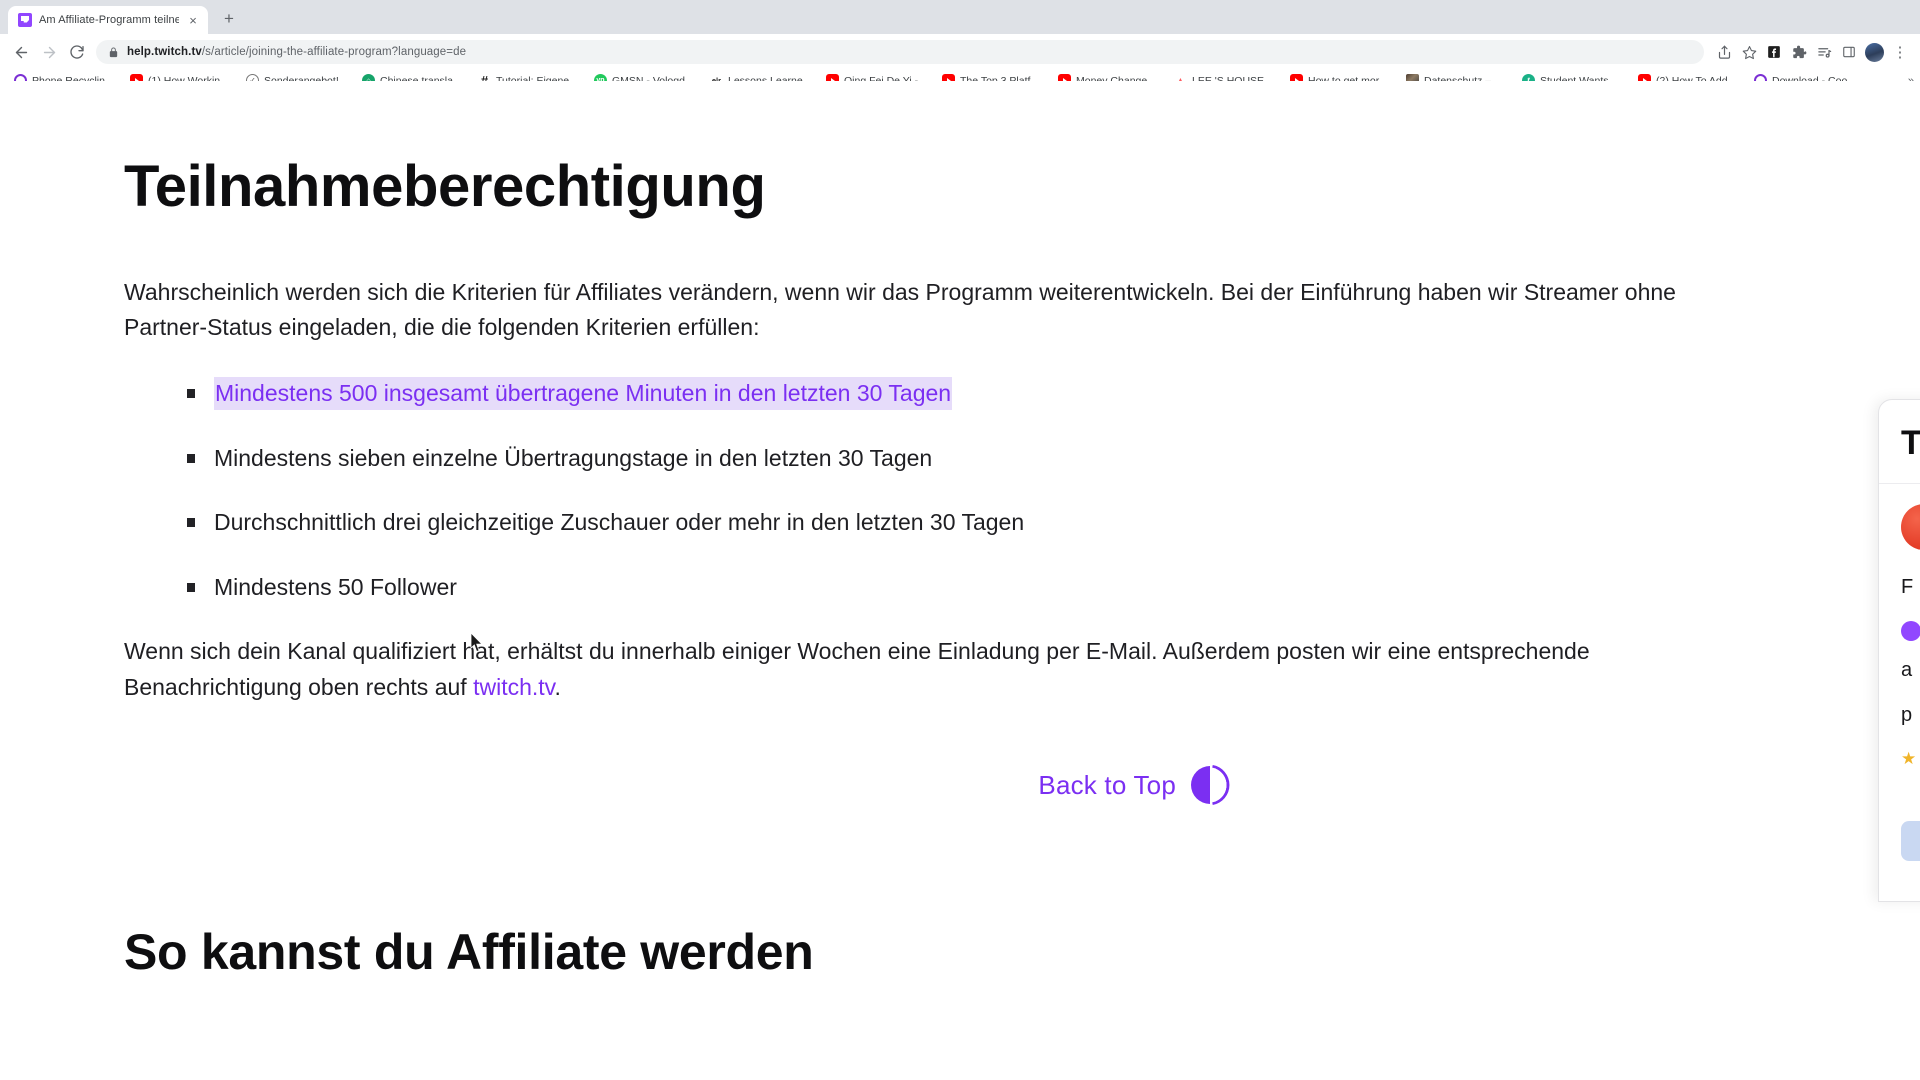  Describe the element at coordinates (1874, 52) in the screenshot. I see `avatar` at that location.